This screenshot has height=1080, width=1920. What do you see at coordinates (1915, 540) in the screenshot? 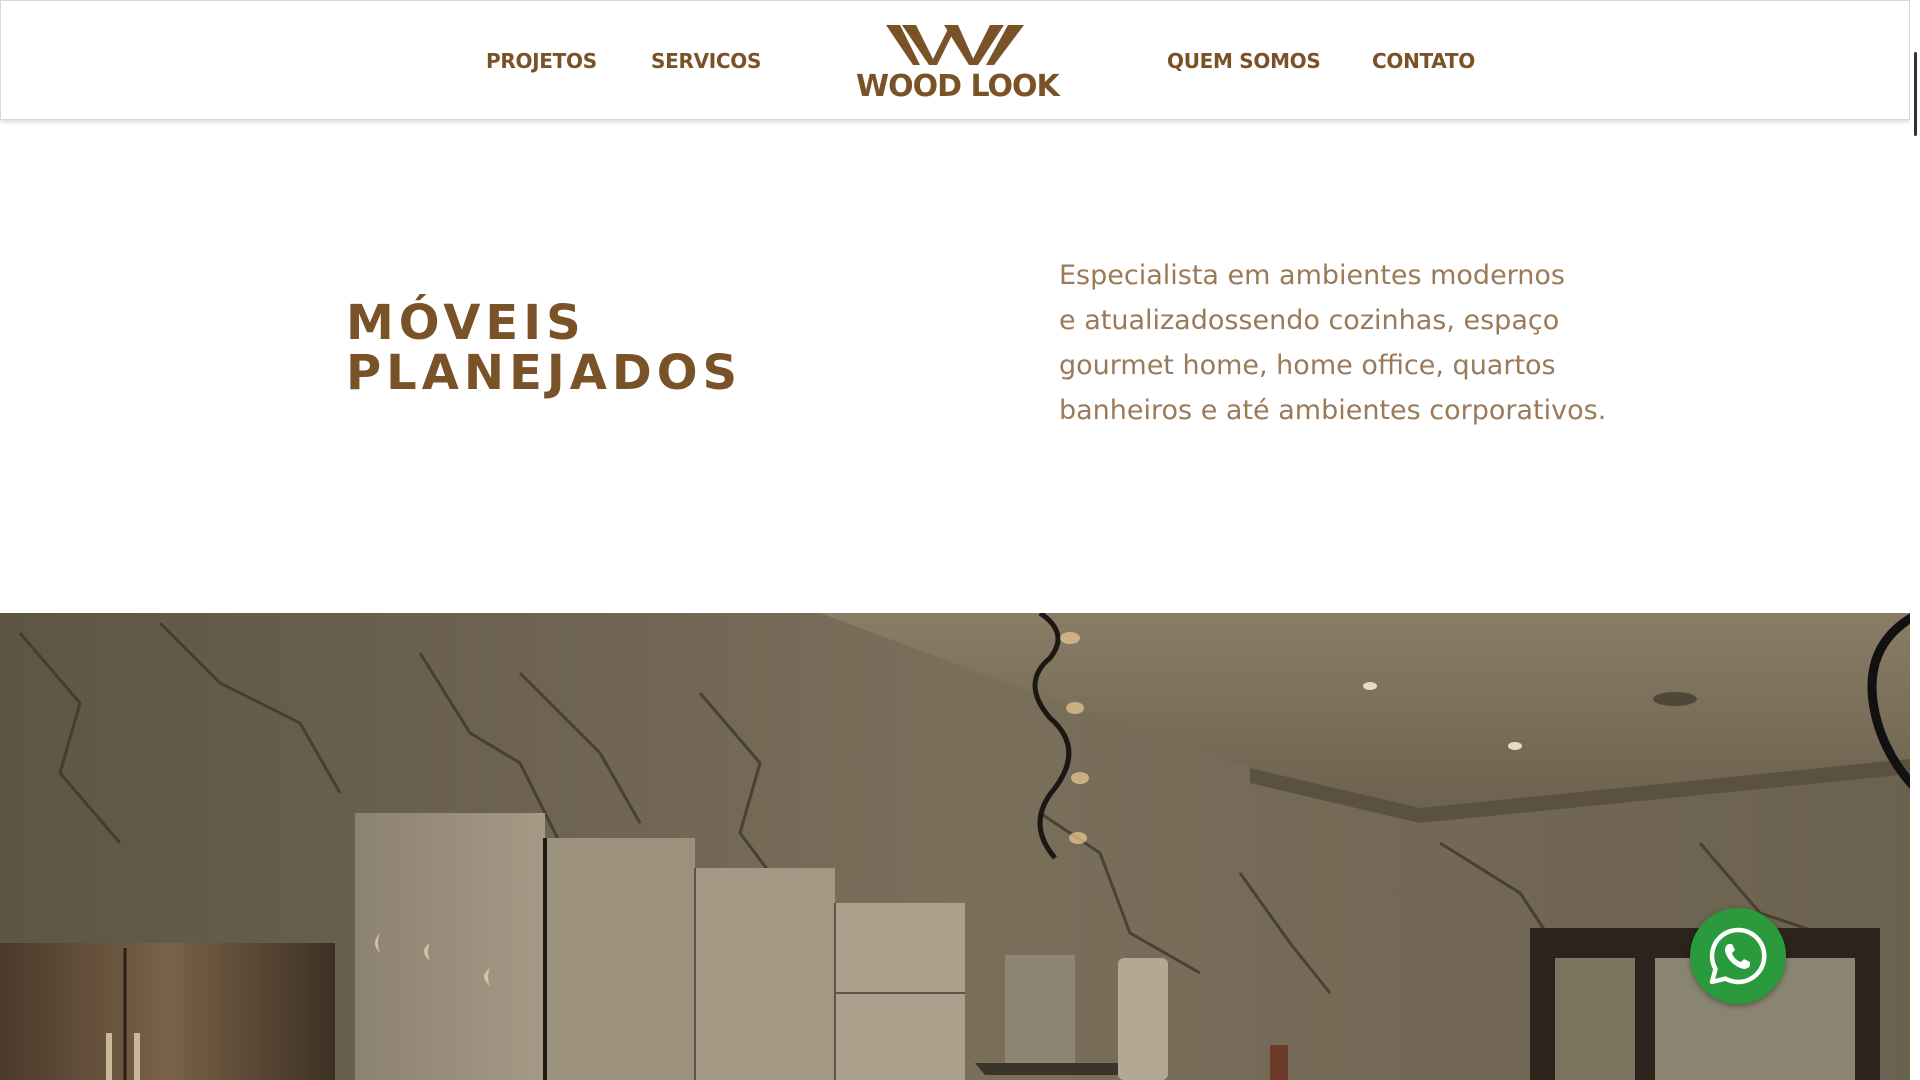
I see `page-scrollbar` at bounding box center [1915, 540].